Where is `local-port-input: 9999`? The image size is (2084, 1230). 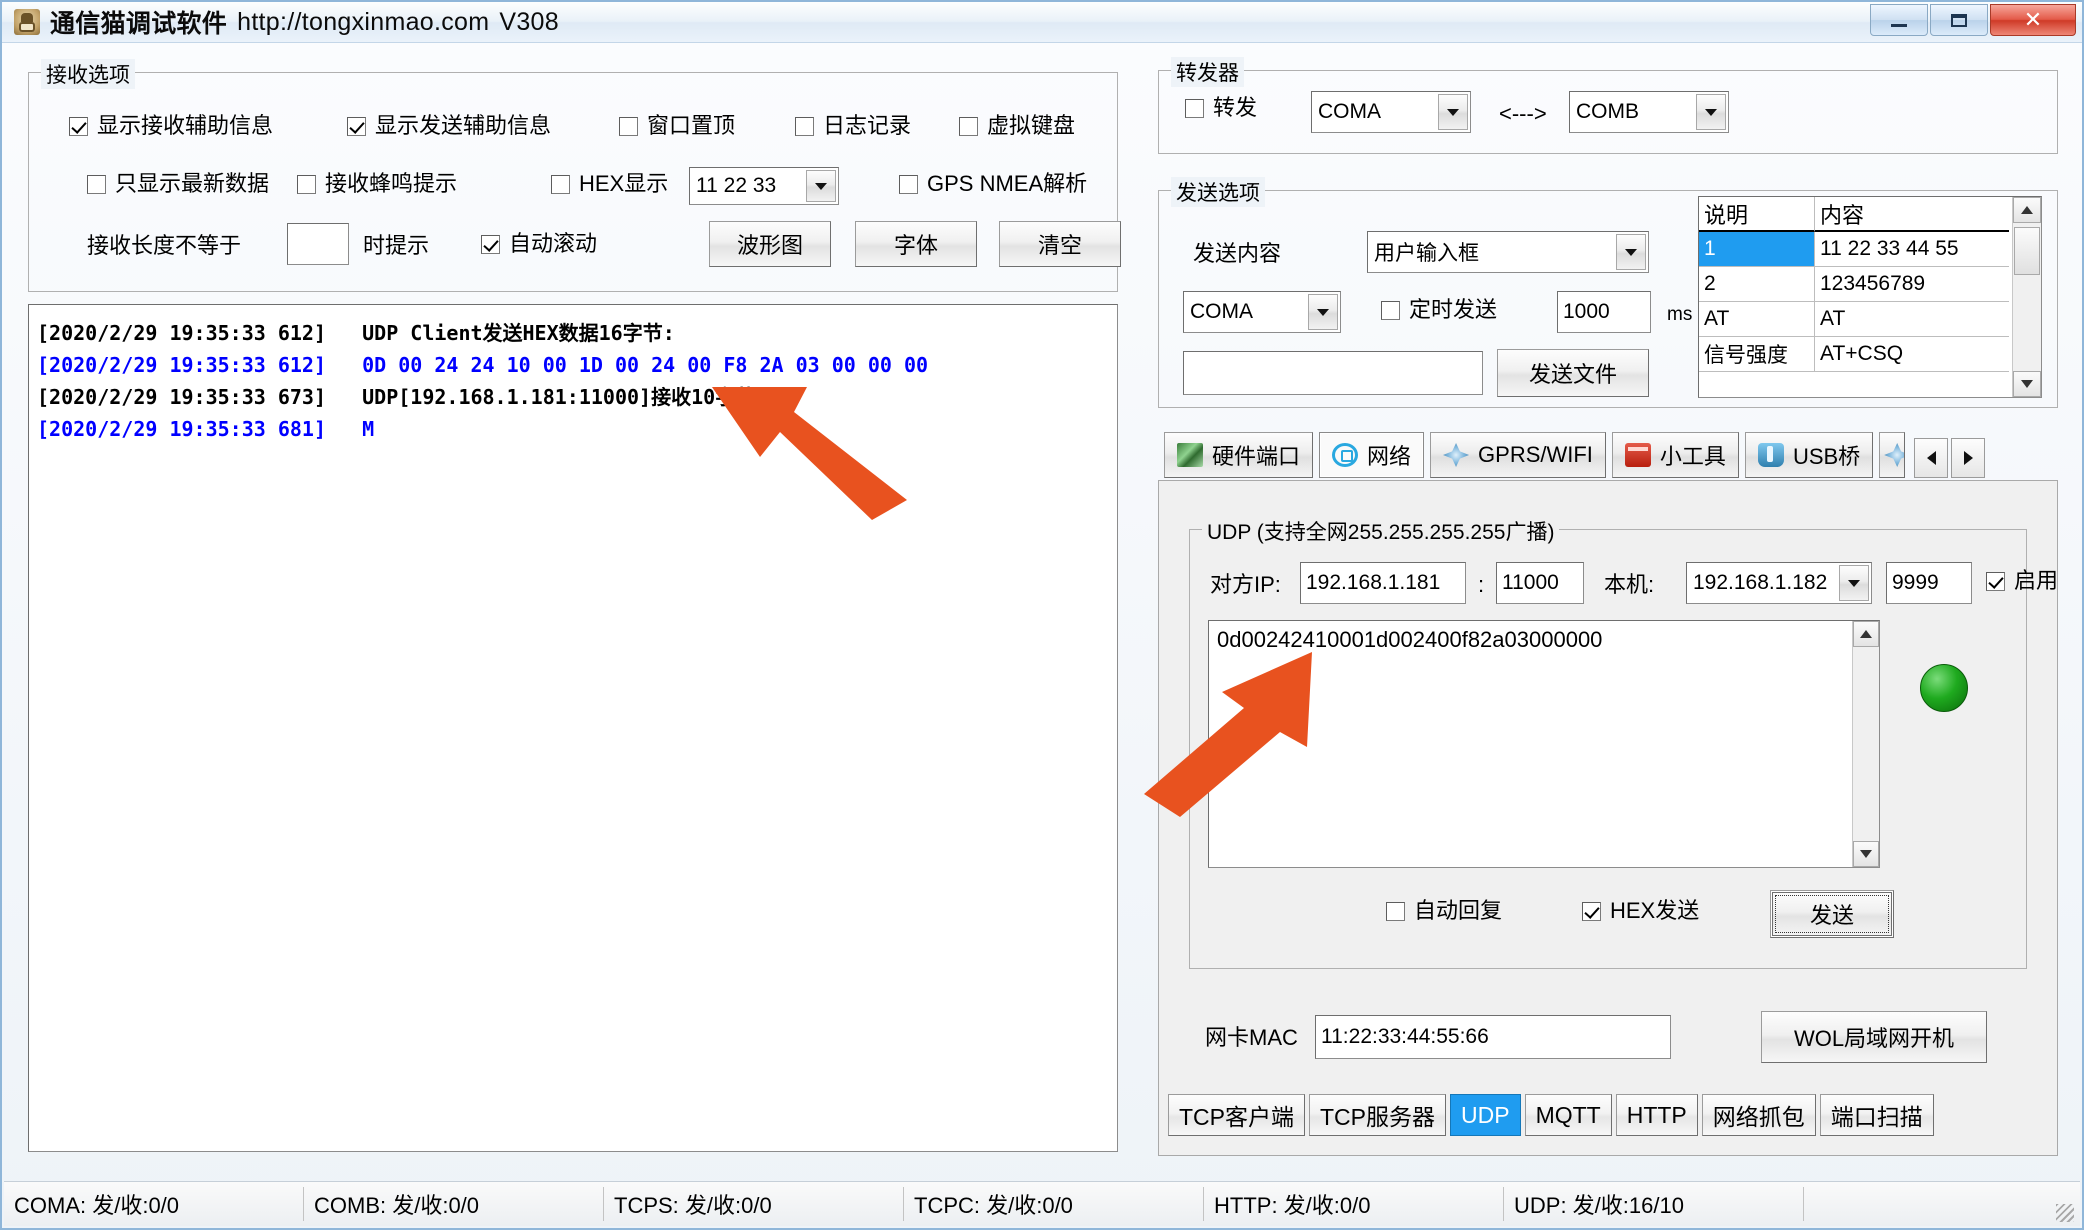
local-port-input: 9999 is located at coordinates (1929, 583).